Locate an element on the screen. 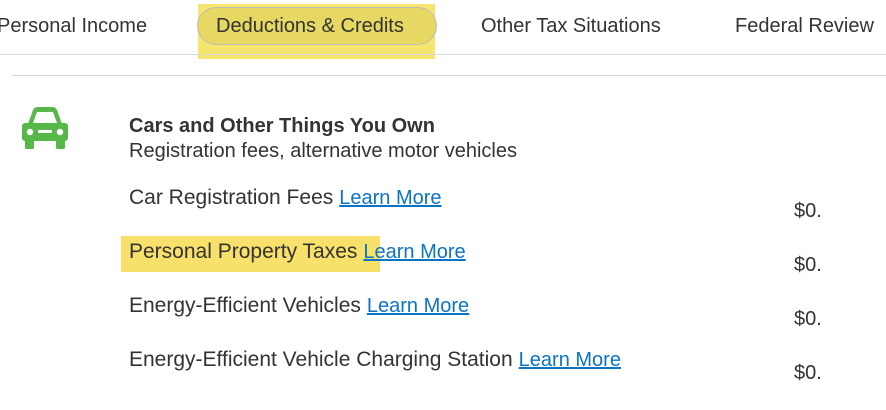 The image size is (886, 410). nav-divider is located at coordinates (443, 54).